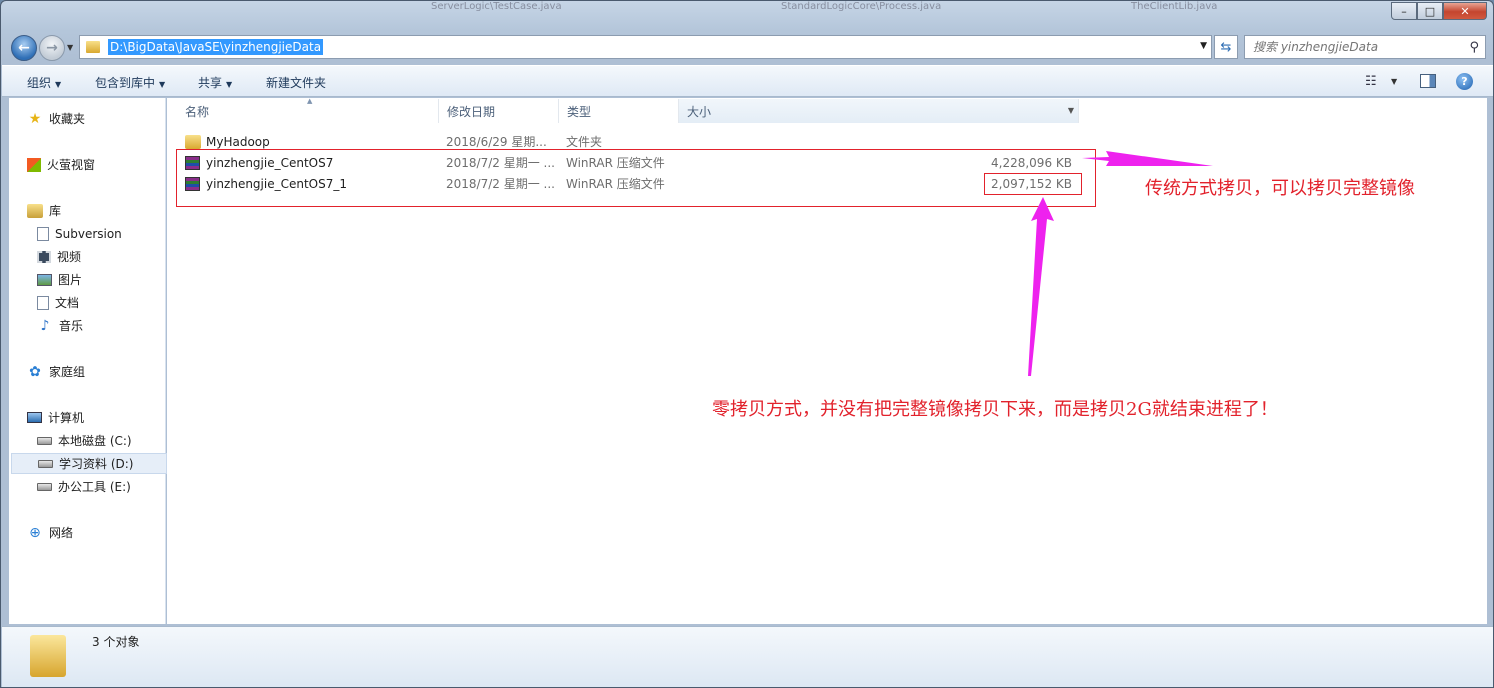  I want to click on file-name: MyHadoop, so click(238, 141).